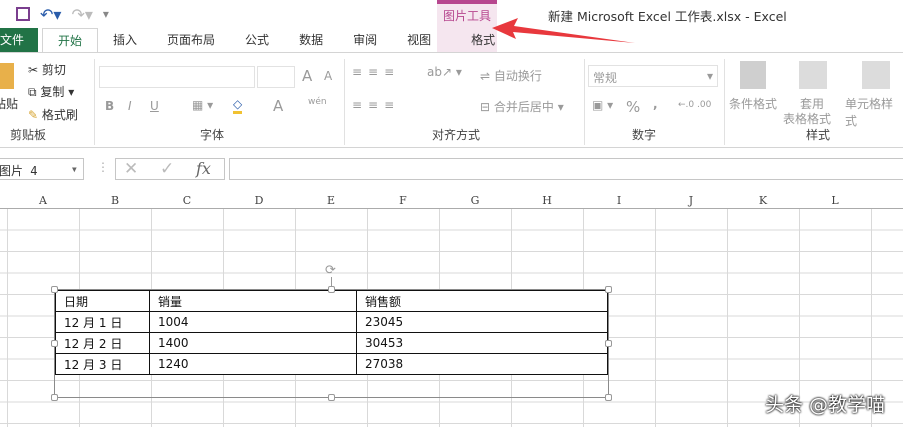  Describe the element at coordinates (70, 40) in the screenshot. I see `tab-home: 开始` at that location.